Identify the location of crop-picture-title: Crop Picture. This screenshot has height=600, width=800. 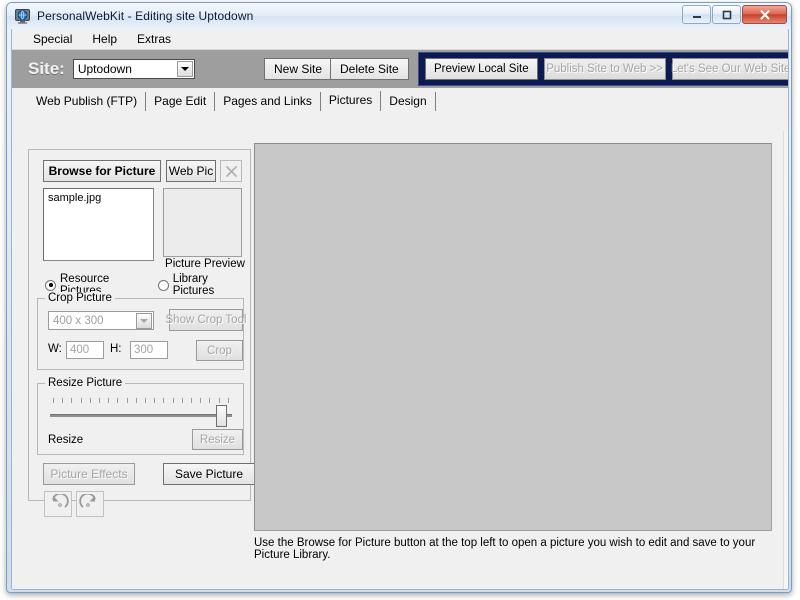
(80, 298).